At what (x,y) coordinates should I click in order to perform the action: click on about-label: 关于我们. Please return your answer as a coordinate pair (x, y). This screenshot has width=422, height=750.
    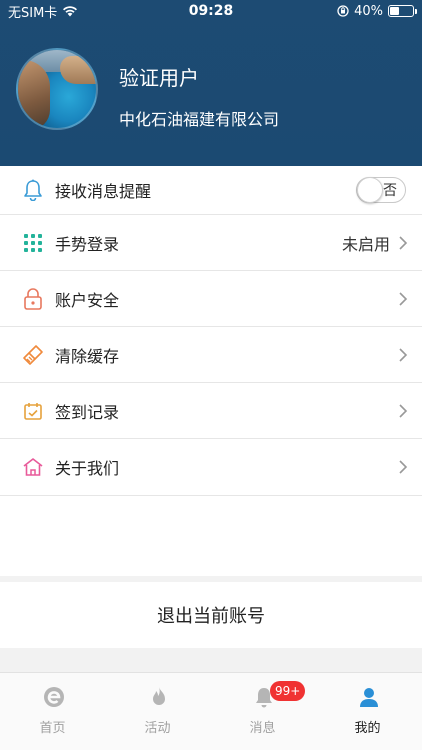
    Looking at the image, I should click on (87, 468).